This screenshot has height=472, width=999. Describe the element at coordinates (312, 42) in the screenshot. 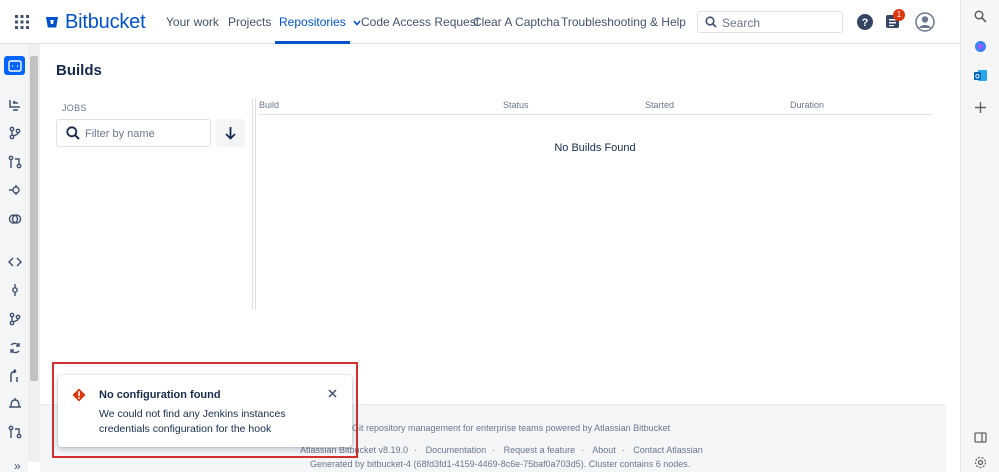

I see `active-nav-indicator` at that location.